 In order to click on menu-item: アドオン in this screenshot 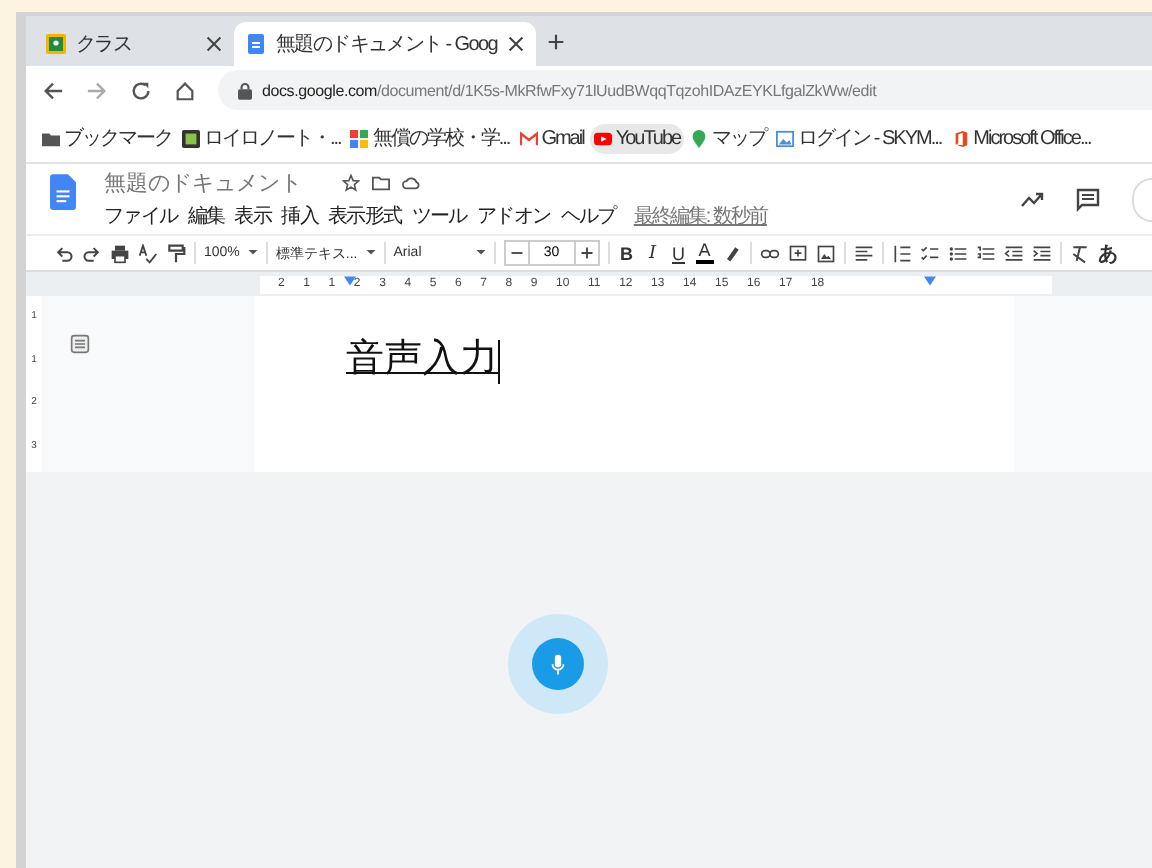, I will do `click(513, 216)`.